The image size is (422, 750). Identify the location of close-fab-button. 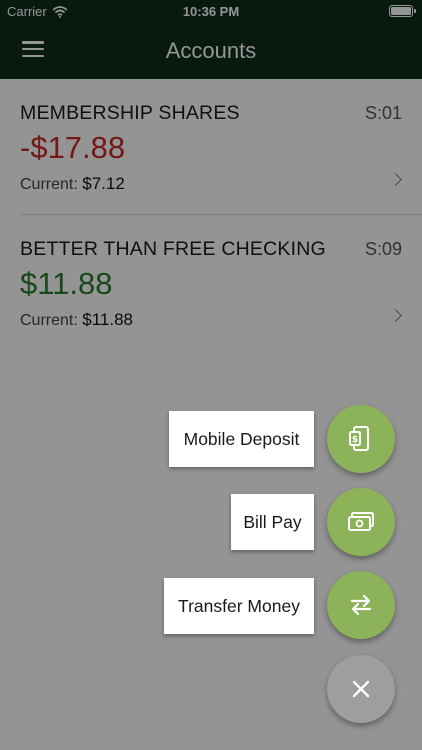
(361, 689).